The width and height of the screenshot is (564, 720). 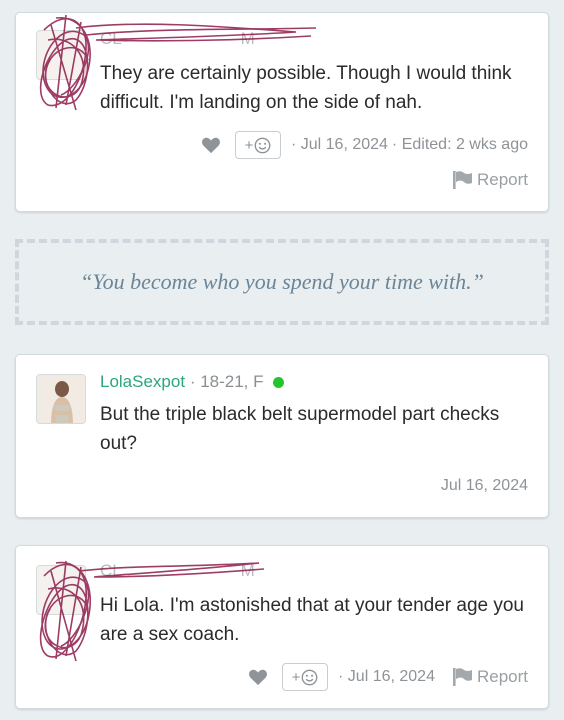 What do you see at coordinates (142, 381) in the screenshot?
I see `username-link: LolaSexpot` at bounding box center [142, 381].